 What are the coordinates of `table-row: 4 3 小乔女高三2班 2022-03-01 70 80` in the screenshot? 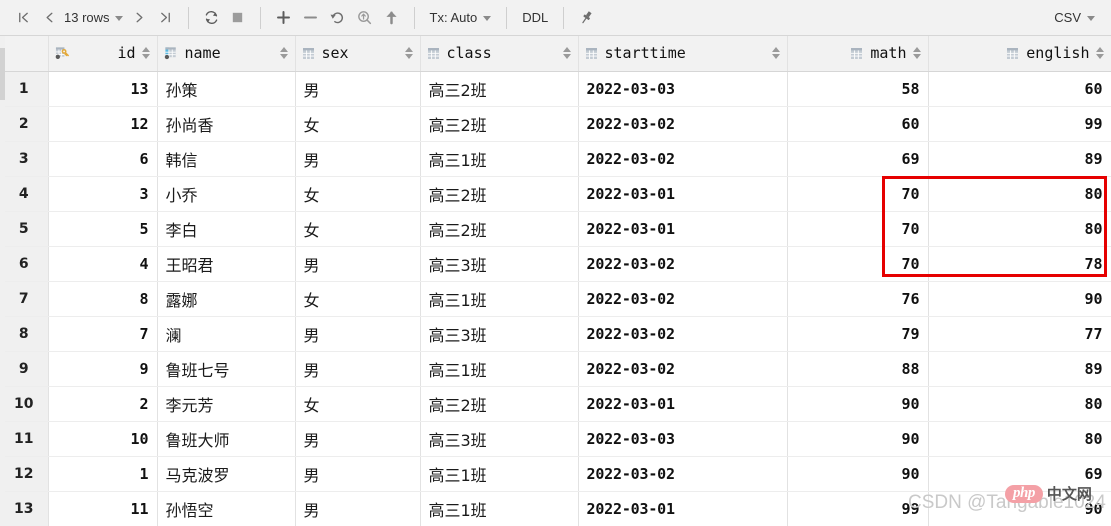 It's located at (555, 194).